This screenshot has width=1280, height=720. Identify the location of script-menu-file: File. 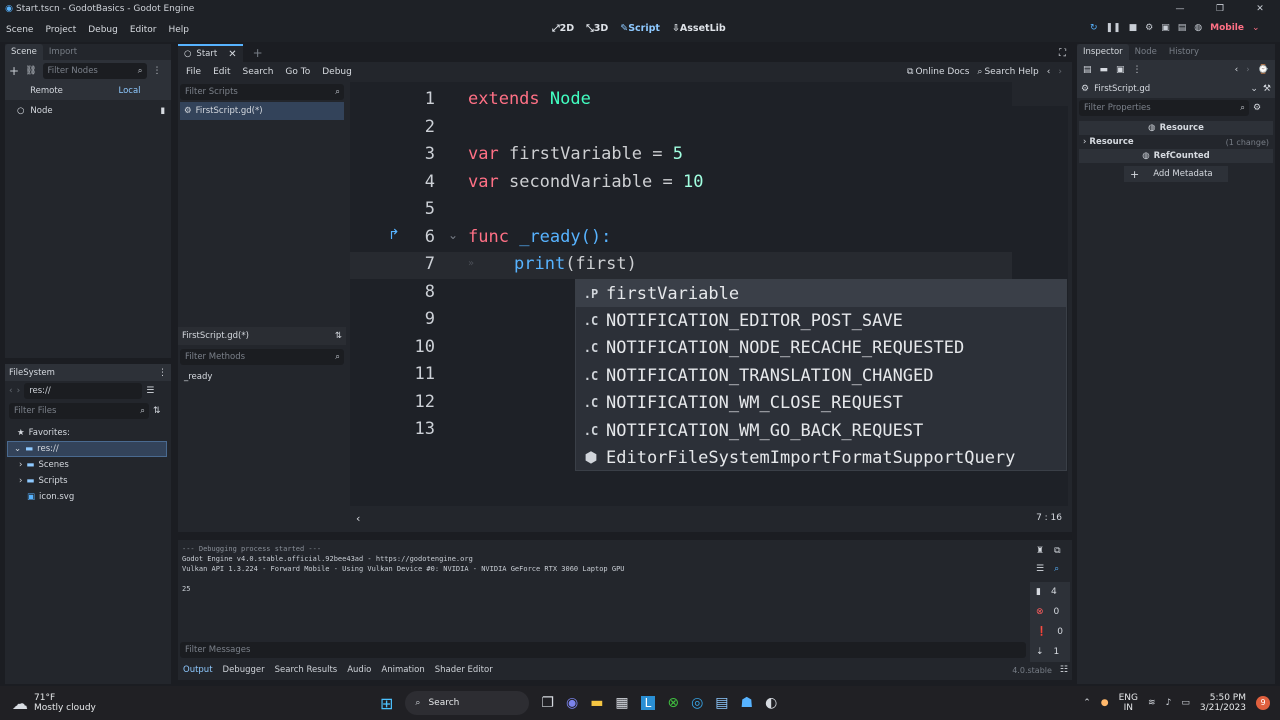
(193, 72).